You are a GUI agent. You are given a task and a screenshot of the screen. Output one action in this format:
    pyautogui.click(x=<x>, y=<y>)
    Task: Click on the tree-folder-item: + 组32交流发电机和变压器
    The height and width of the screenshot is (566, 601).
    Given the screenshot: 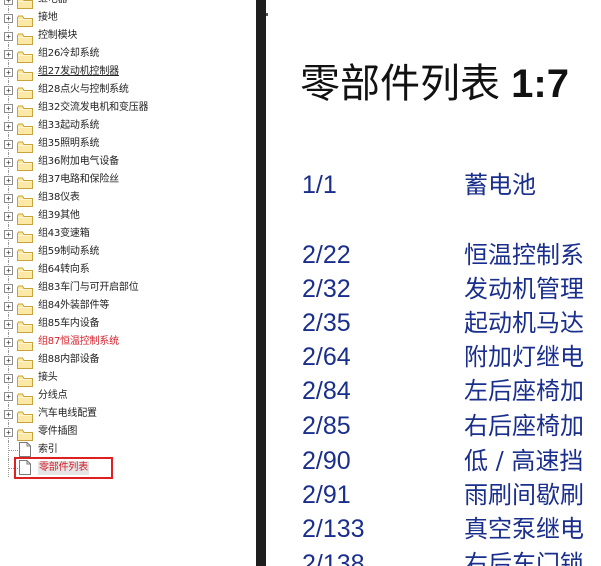 What is the action you would take?
    pyautogui.click(x=128, y=108)
    